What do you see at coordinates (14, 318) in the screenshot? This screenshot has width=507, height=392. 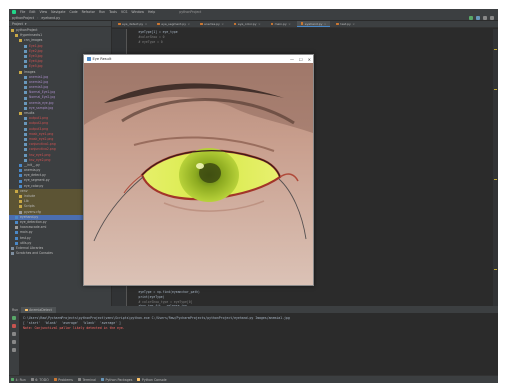 I see `rerun-icon` at bounding box center [14, 318].